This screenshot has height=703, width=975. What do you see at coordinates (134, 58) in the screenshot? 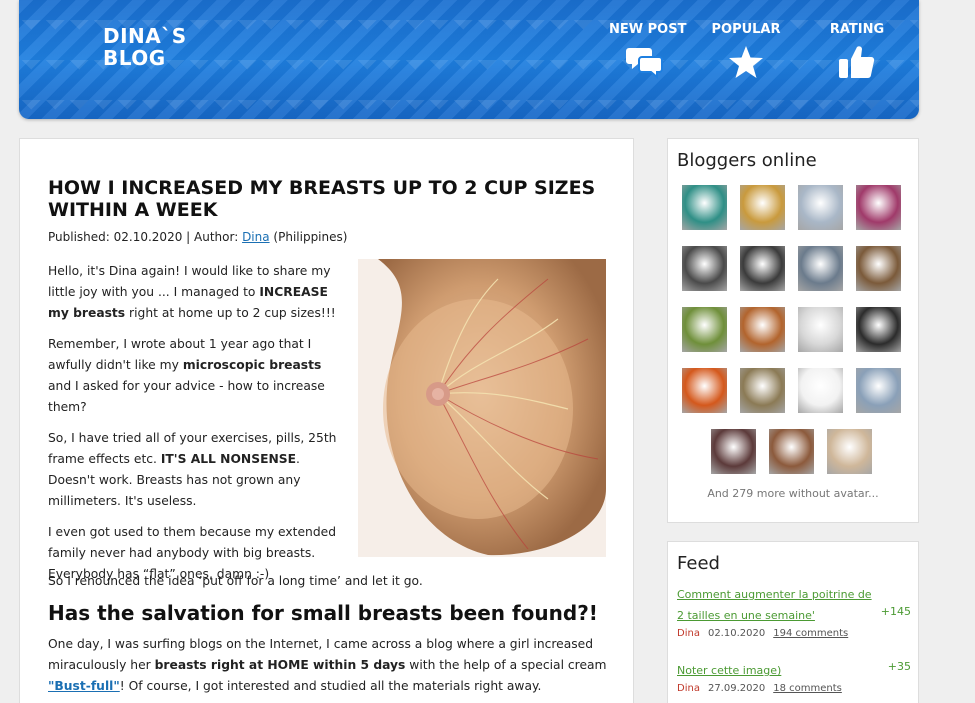
I see `logo-line-2: BLOG` at bounding box center [134, 58].